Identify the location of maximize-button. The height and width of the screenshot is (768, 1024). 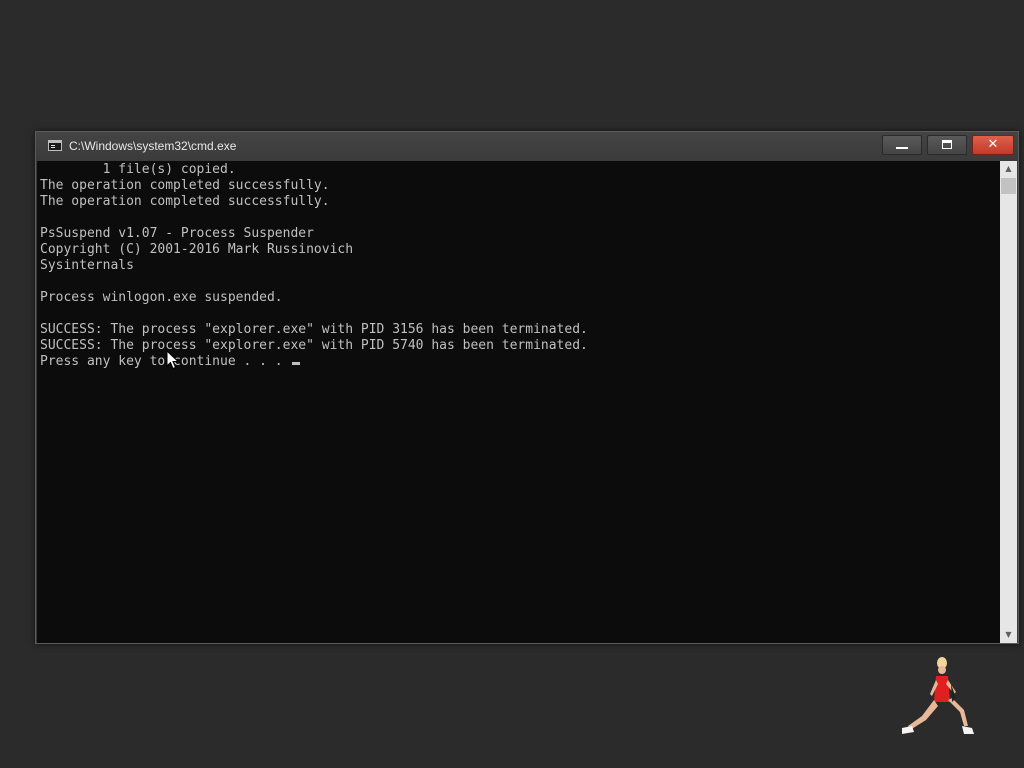
(947, 145).